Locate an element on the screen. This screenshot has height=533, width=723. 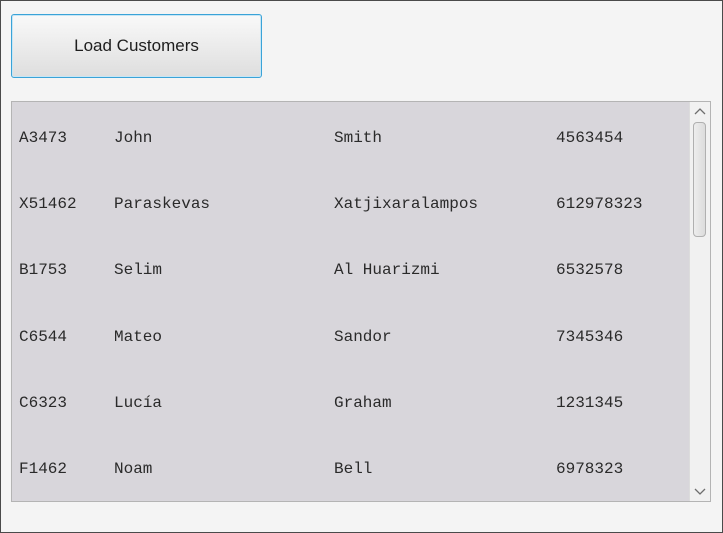
customer-last-name: Bell is located at coordinates (353, 469).